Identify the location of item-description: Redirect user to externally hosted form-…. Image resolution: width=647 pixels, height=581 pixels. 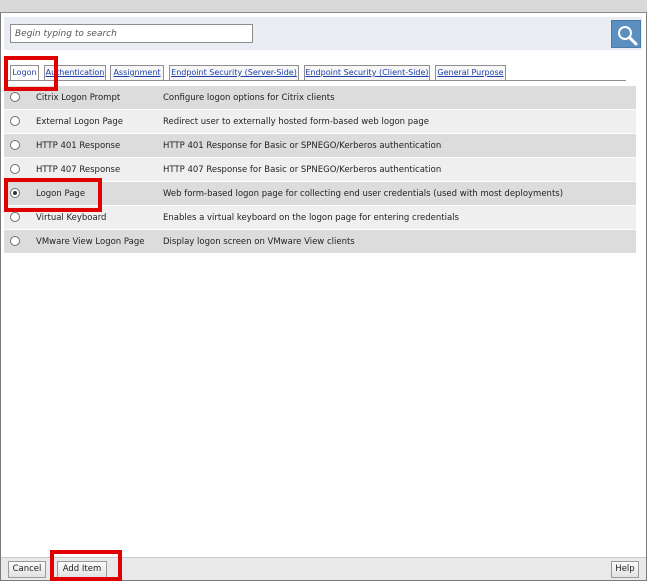
(296, 122).